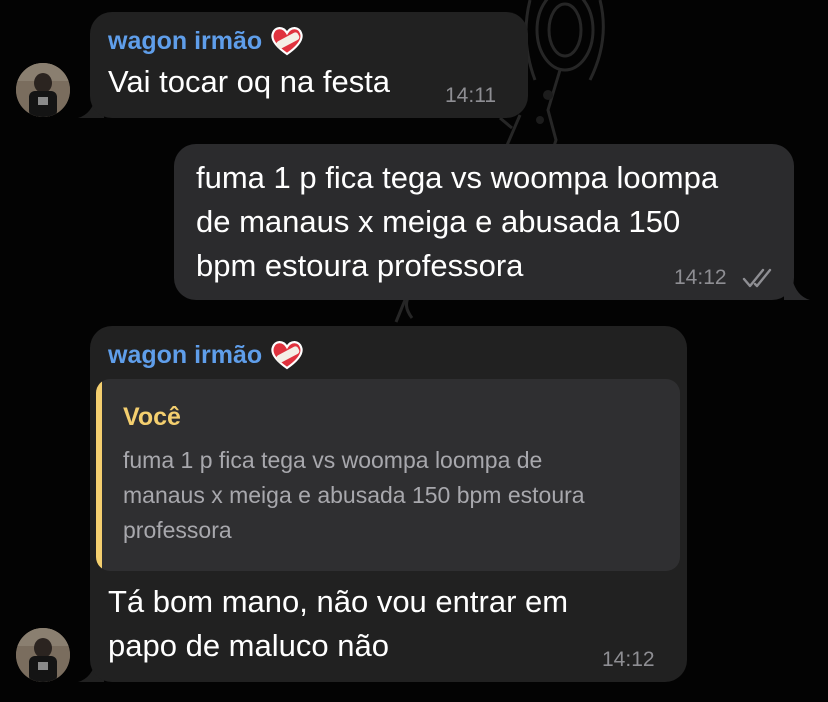 The width and height of the screenshot is (828, 702). What do you see at coordinates (457, 177) in the screenshot?
I see `message-text-line: fuma 1 p fica tega vs woompa loompa` at bounding box center [457, 177].